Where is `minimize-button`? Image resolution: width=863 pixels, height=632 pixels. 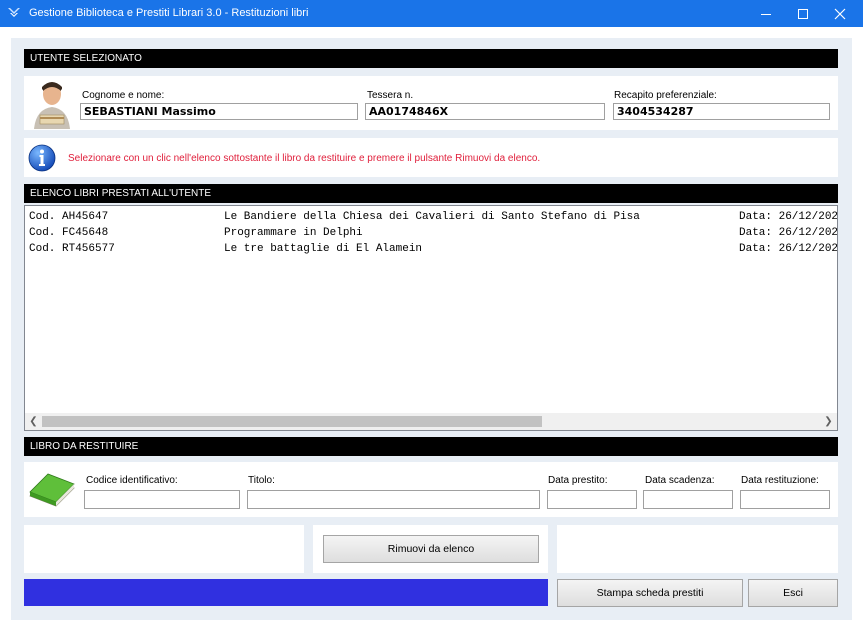 minimize-button is located at coordinates (766, 13).